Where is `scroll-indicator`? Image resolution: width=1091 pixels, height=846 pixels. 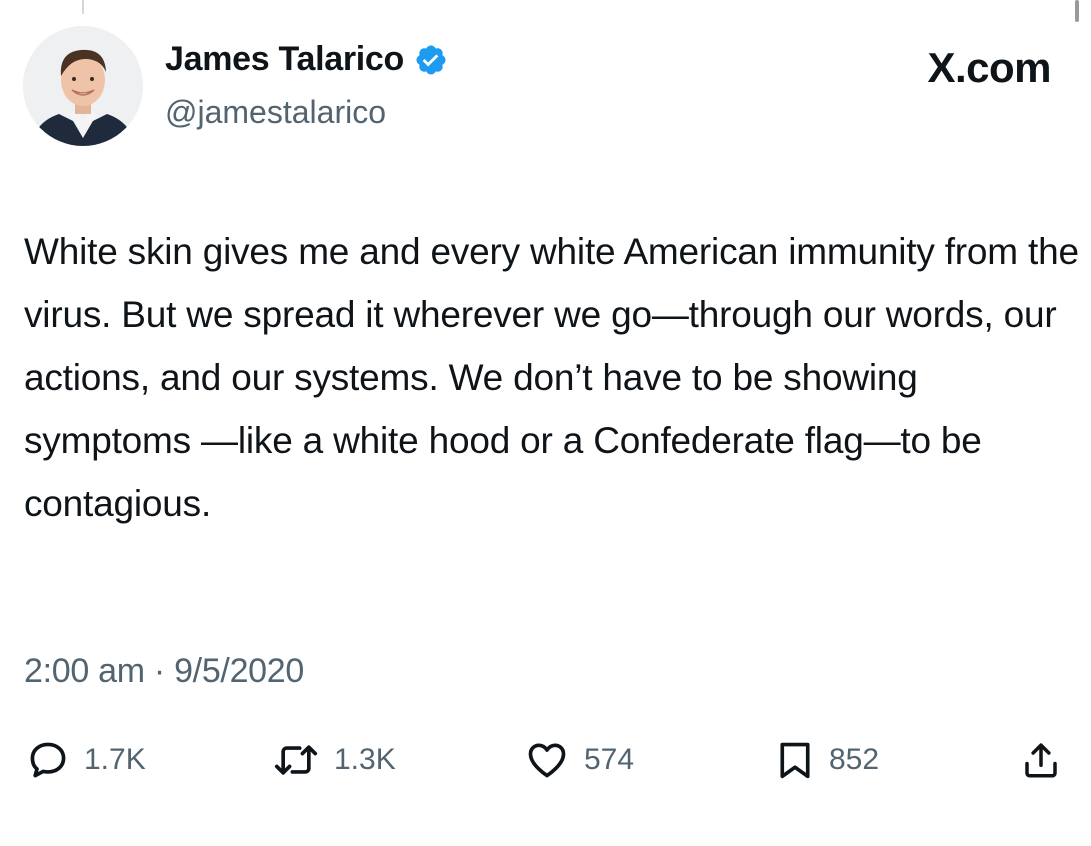
scroll-indicator is located at coordinates (1077, 11).